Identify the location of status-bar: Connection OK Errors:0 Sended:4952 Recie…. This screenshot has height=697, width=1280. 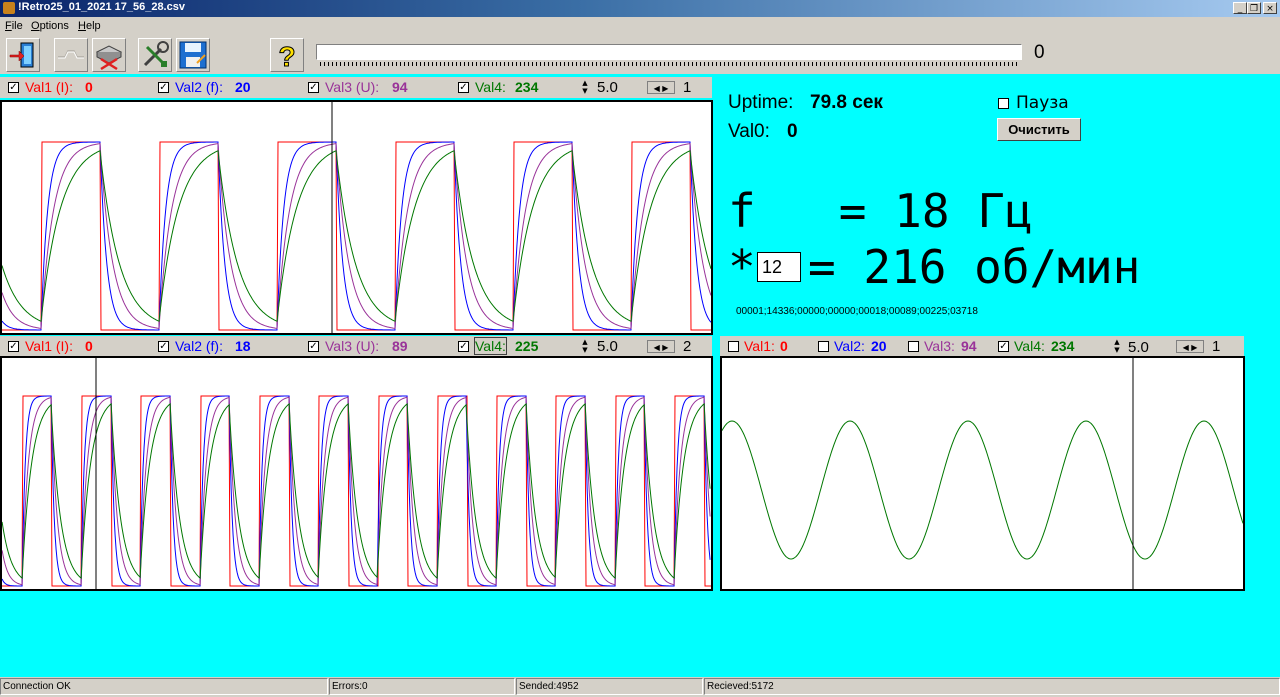
(640, 687).